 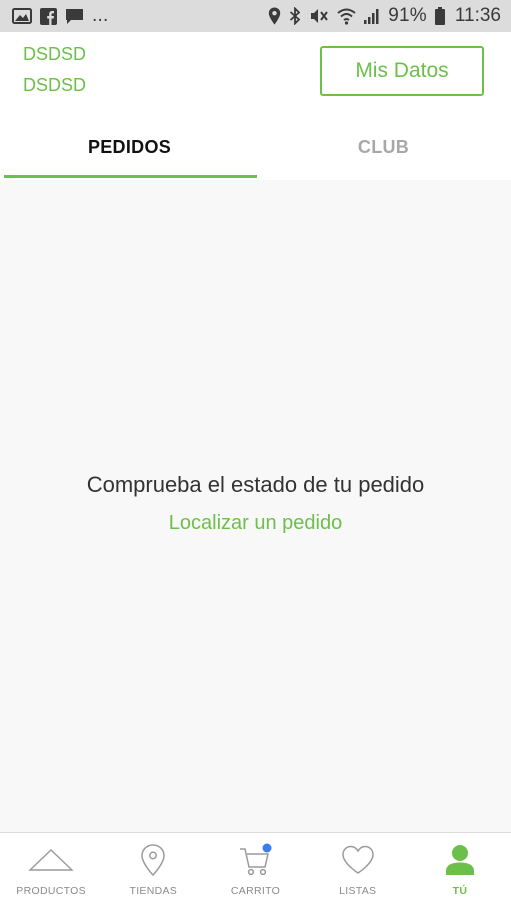 What do you see at coordinates (460, 860) in the screenshot?
I see `user-icon` at bounding box center [460, 860].